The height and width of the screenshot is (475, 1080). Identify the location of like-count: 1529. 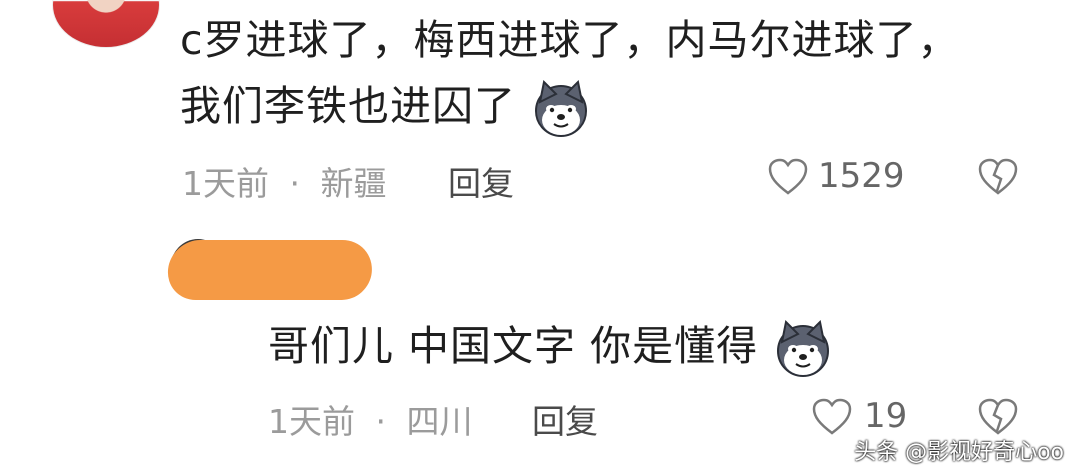
(861, 176).